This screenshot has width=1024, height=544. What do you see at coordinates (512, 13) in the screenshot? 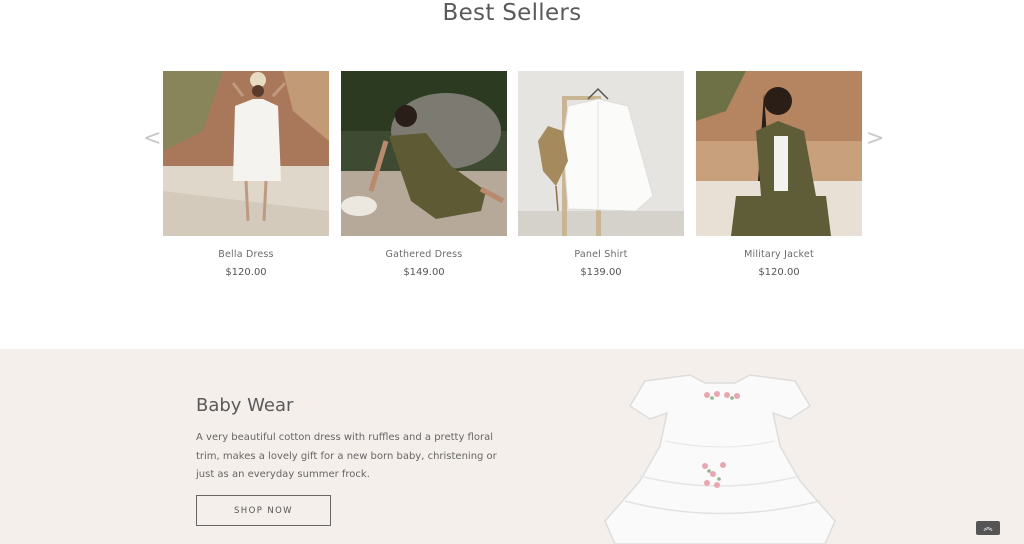
I see `page-title: Best Sellers` at bounding box center [512, 13].